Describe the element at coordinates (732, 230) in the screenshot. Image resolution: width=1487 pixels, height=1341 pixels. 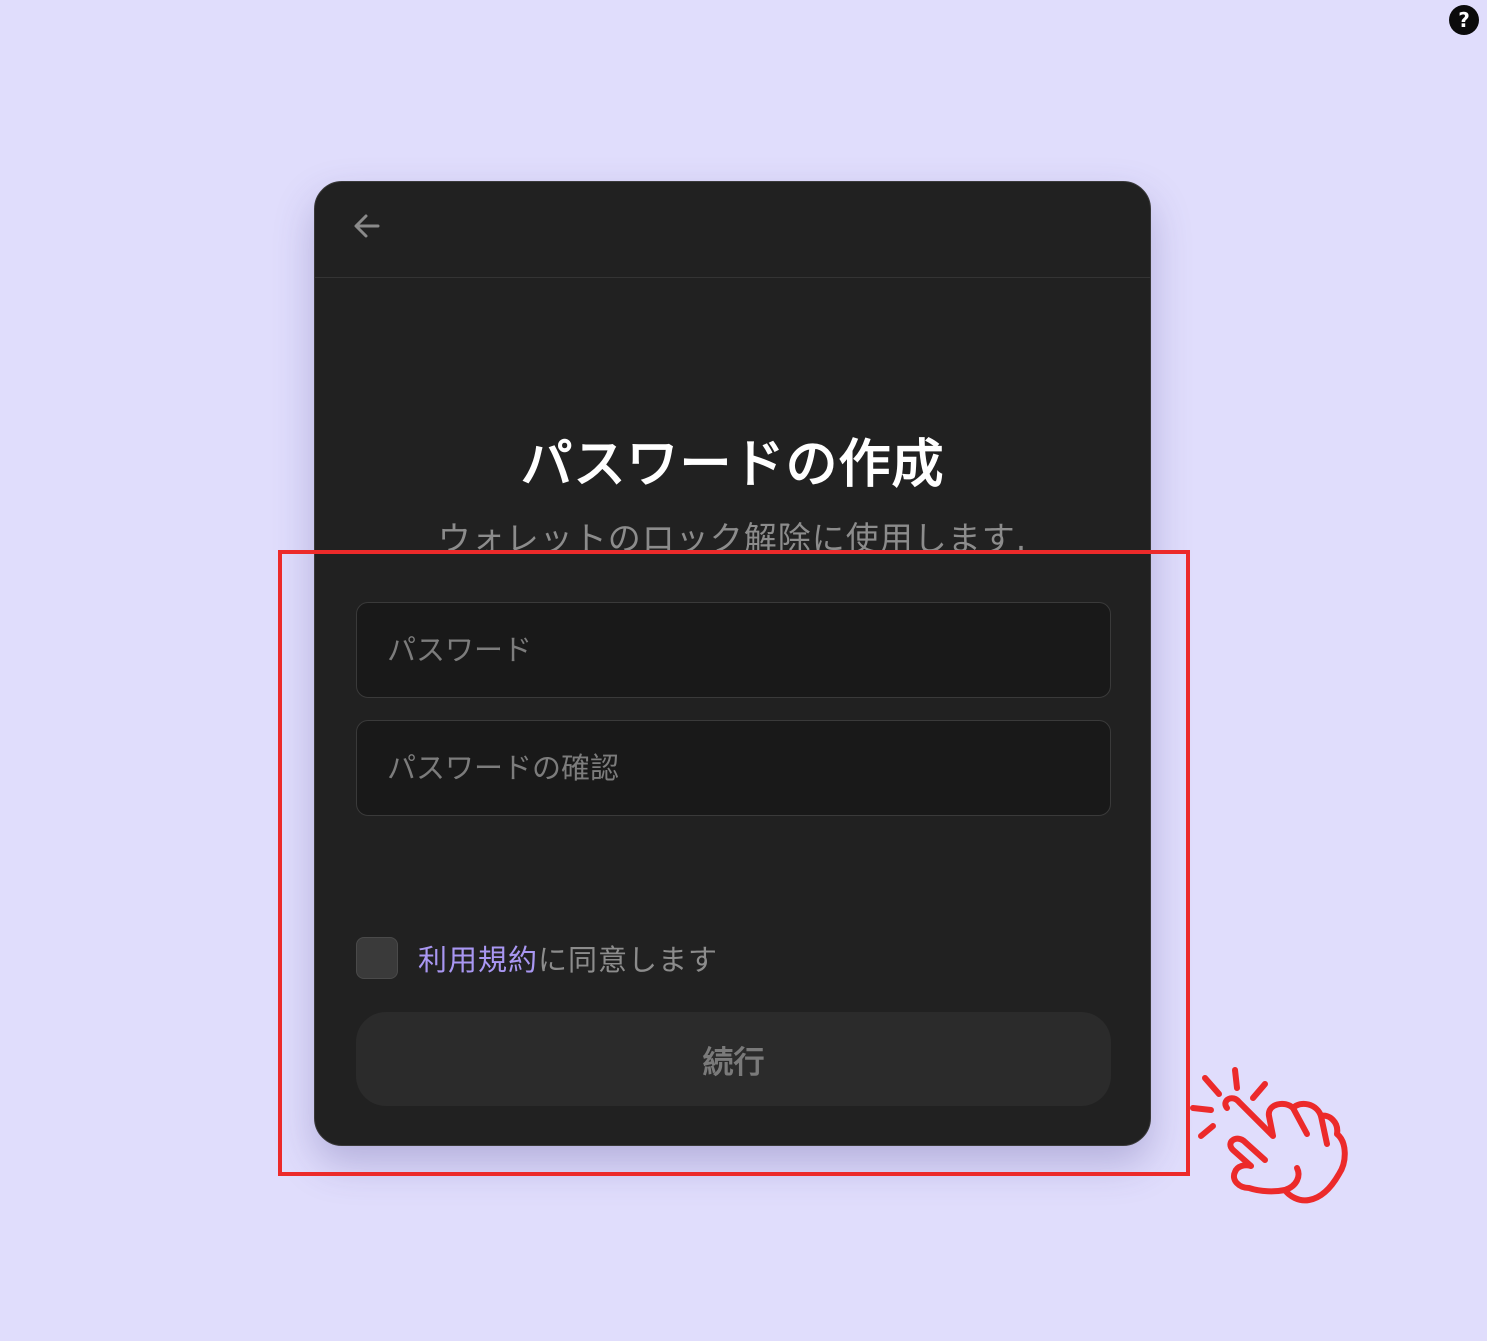
I see `card-header` at that location.